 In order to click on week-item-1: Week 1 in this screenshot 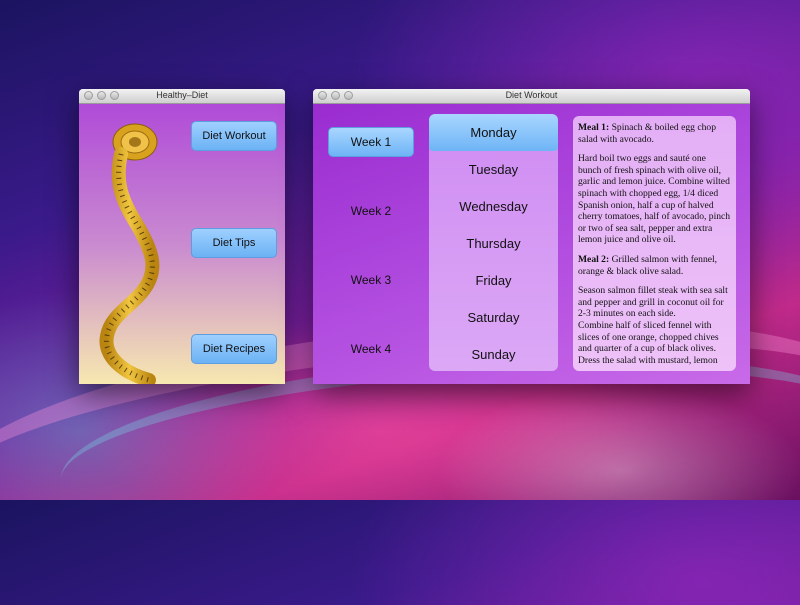, I will do `click(371, 142)`.